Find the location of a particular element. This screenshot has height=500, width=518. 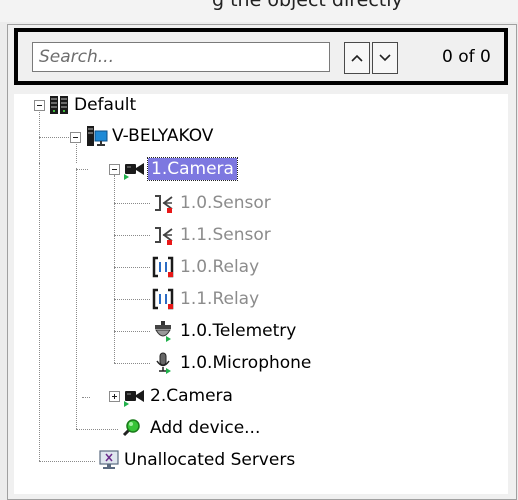

tree-node-camera1: 1.Camera is located at coordinates (192, 169).